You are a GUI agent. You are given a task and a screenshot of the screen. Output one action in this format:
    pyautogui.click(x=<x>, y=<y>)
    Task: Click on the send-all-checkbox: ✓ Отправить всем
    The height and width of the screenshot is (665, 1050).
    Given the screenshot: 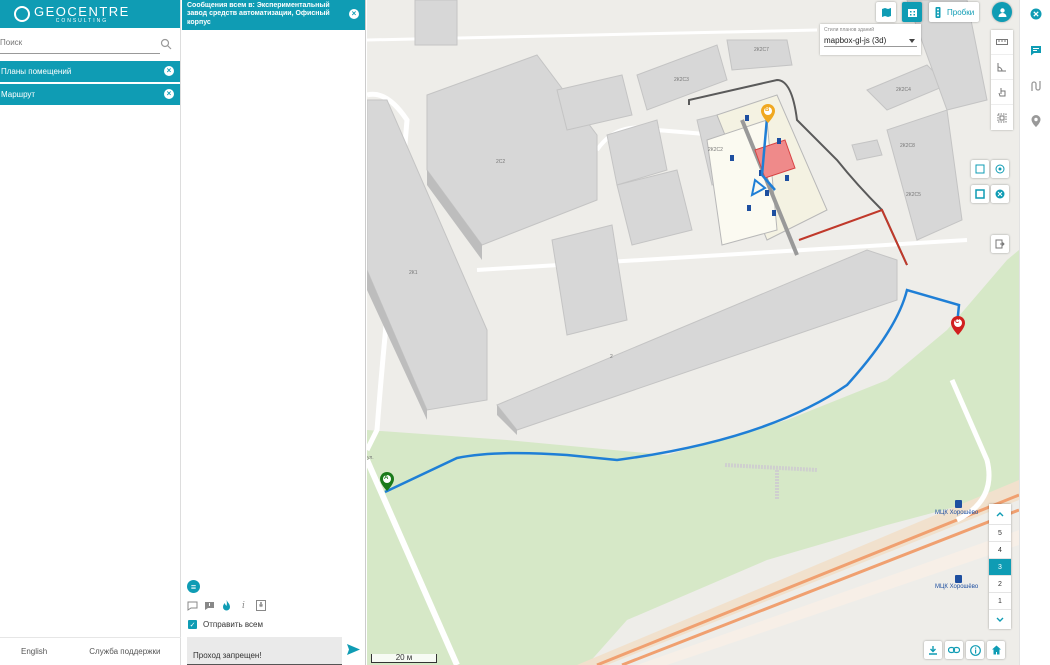 What is the action you would take?
    pyautogui.click(x=225, y=624)
    